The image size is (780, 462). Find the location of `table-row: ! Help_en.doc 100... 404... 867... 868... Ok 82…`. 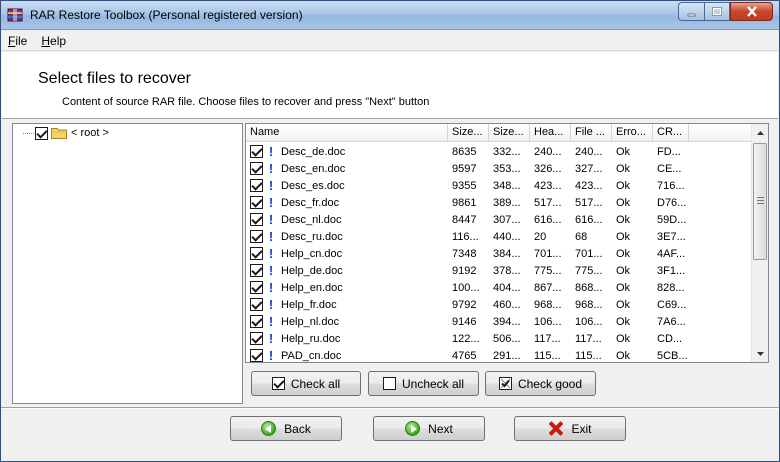

table-row: ! Help_en.doc 100... 404... 867... 868... Ok 82… is located at coordinates (498, 287).